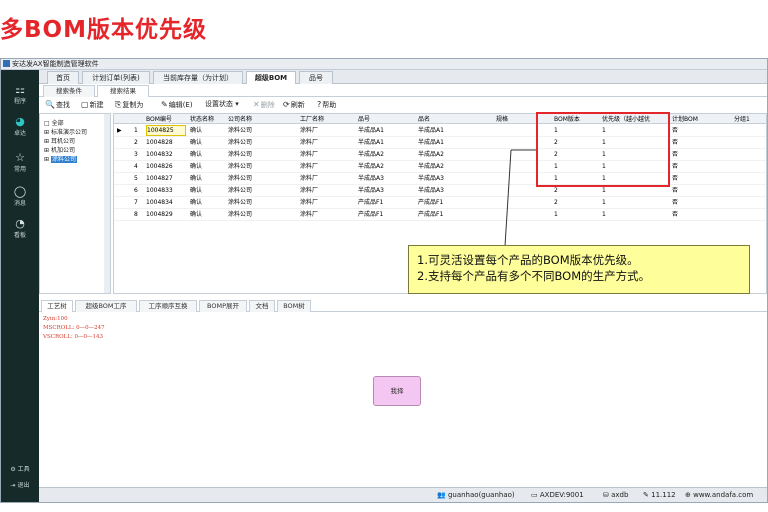 Image resolution: width=768 pixels, height=512 pixels. I want to click on nav-item-favorites: ☆ 常用, so click(20, 163).